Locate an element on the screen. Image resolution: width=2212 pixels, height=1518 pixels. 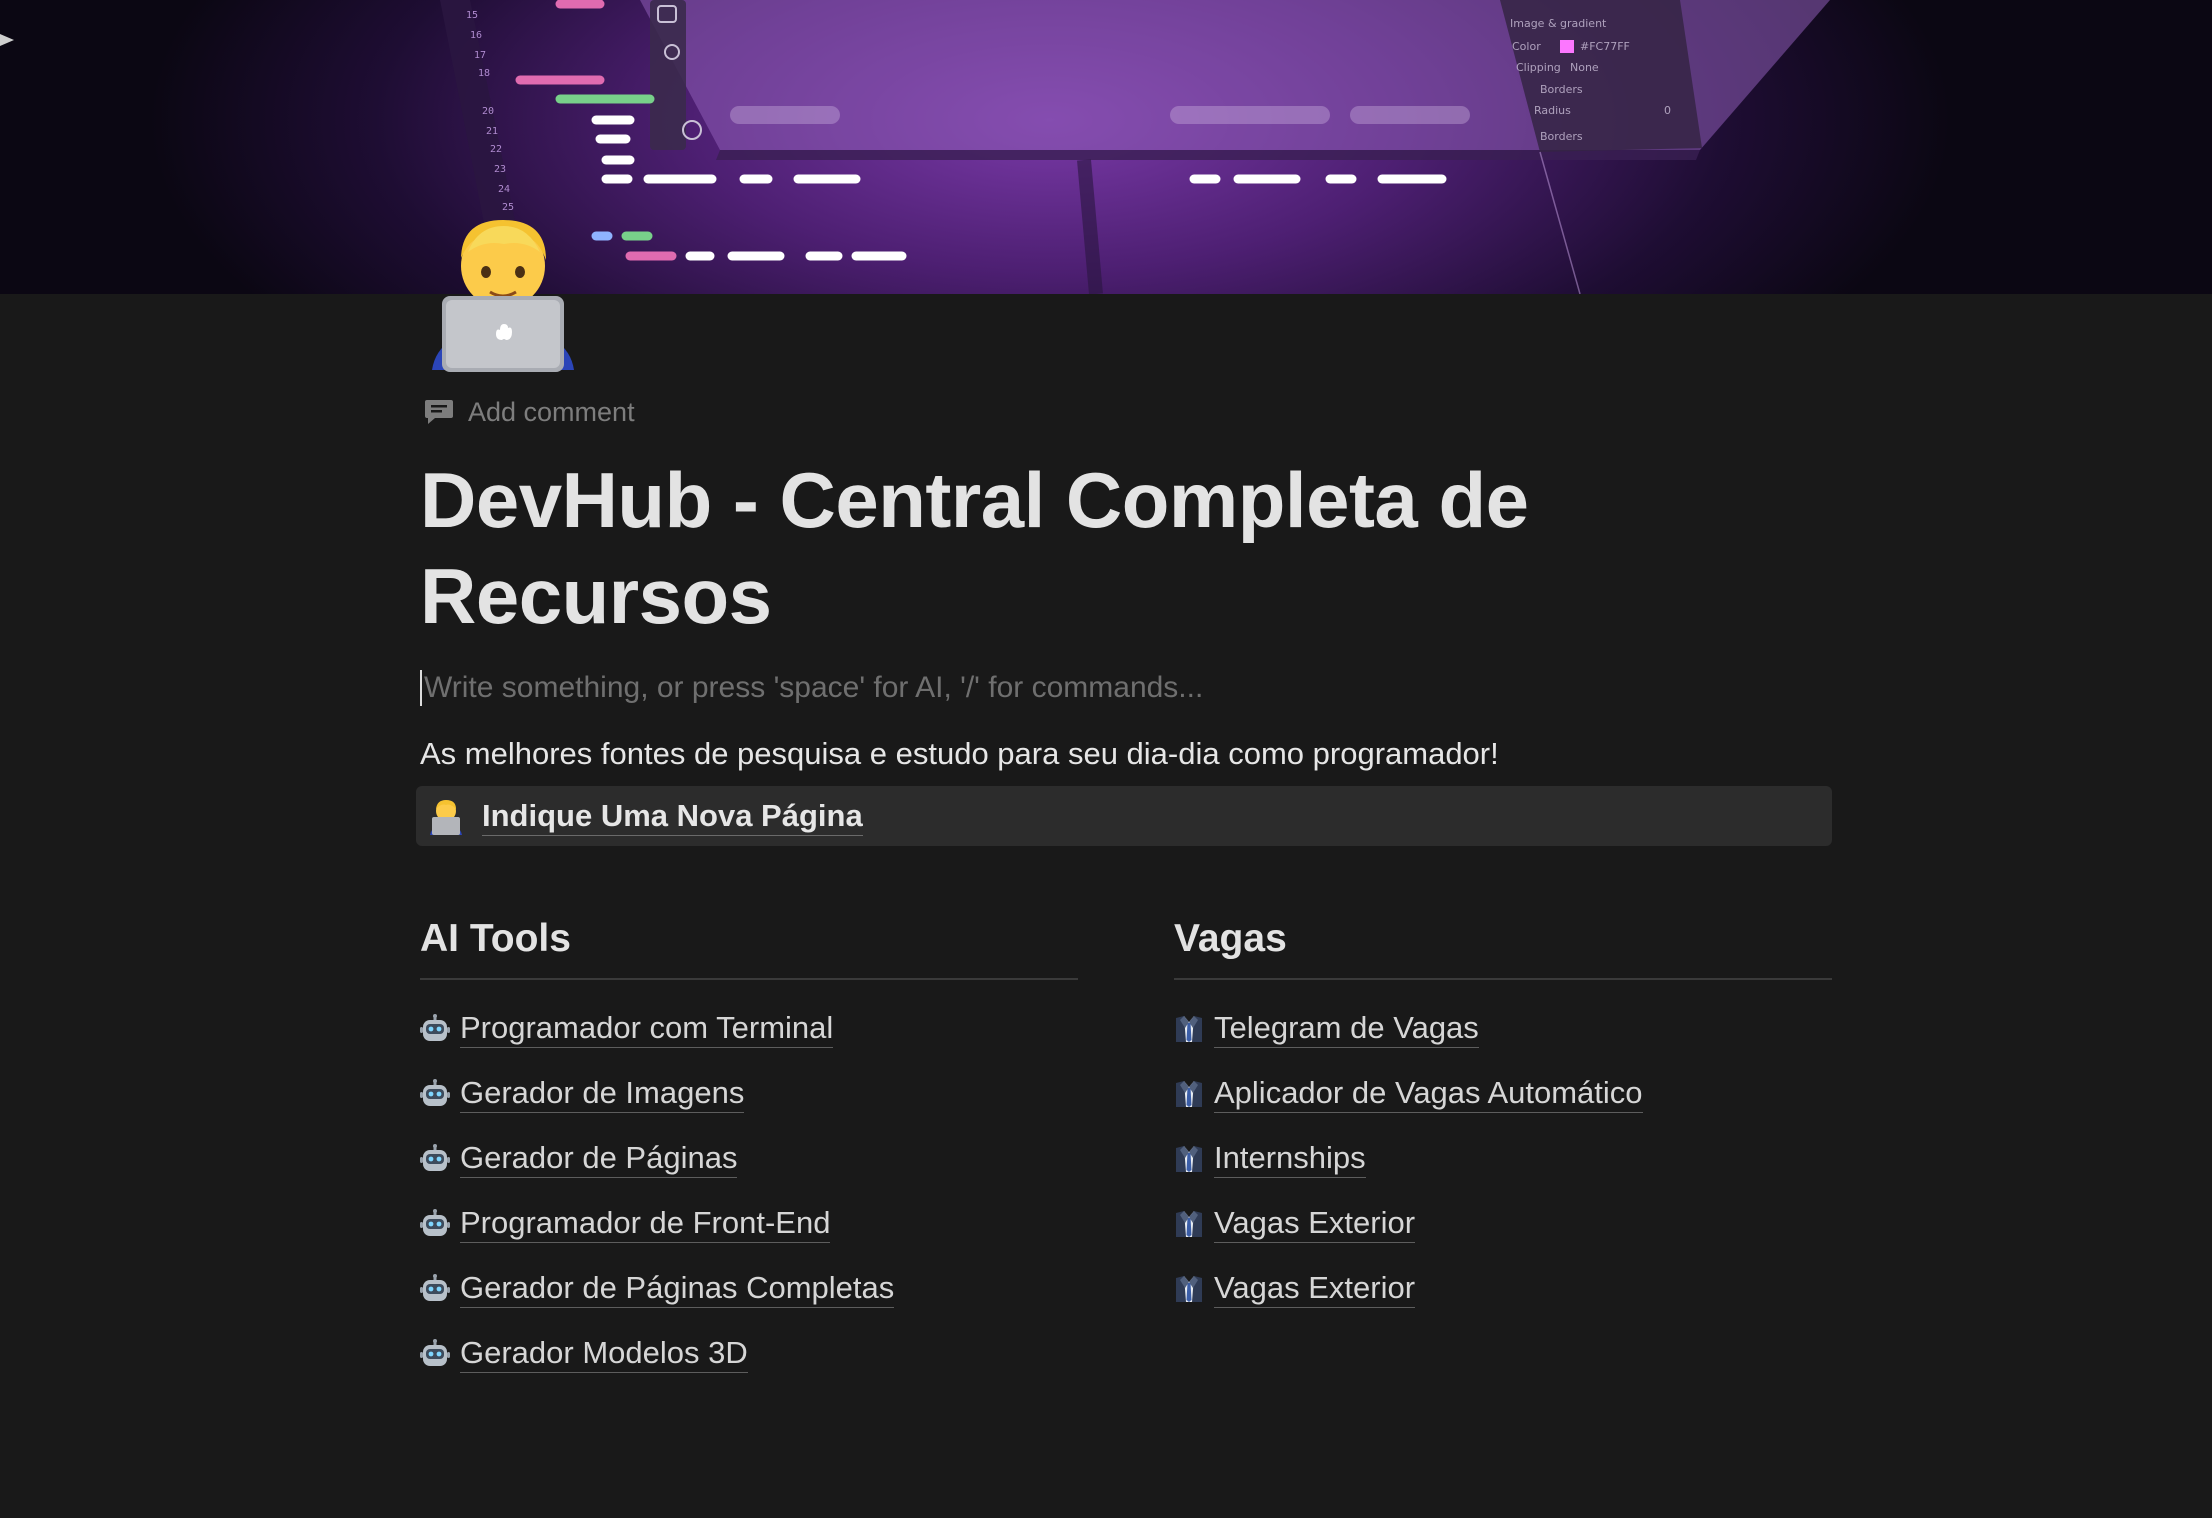
heading-ai-tools: AI Tools is located at coordinates (749, 943).